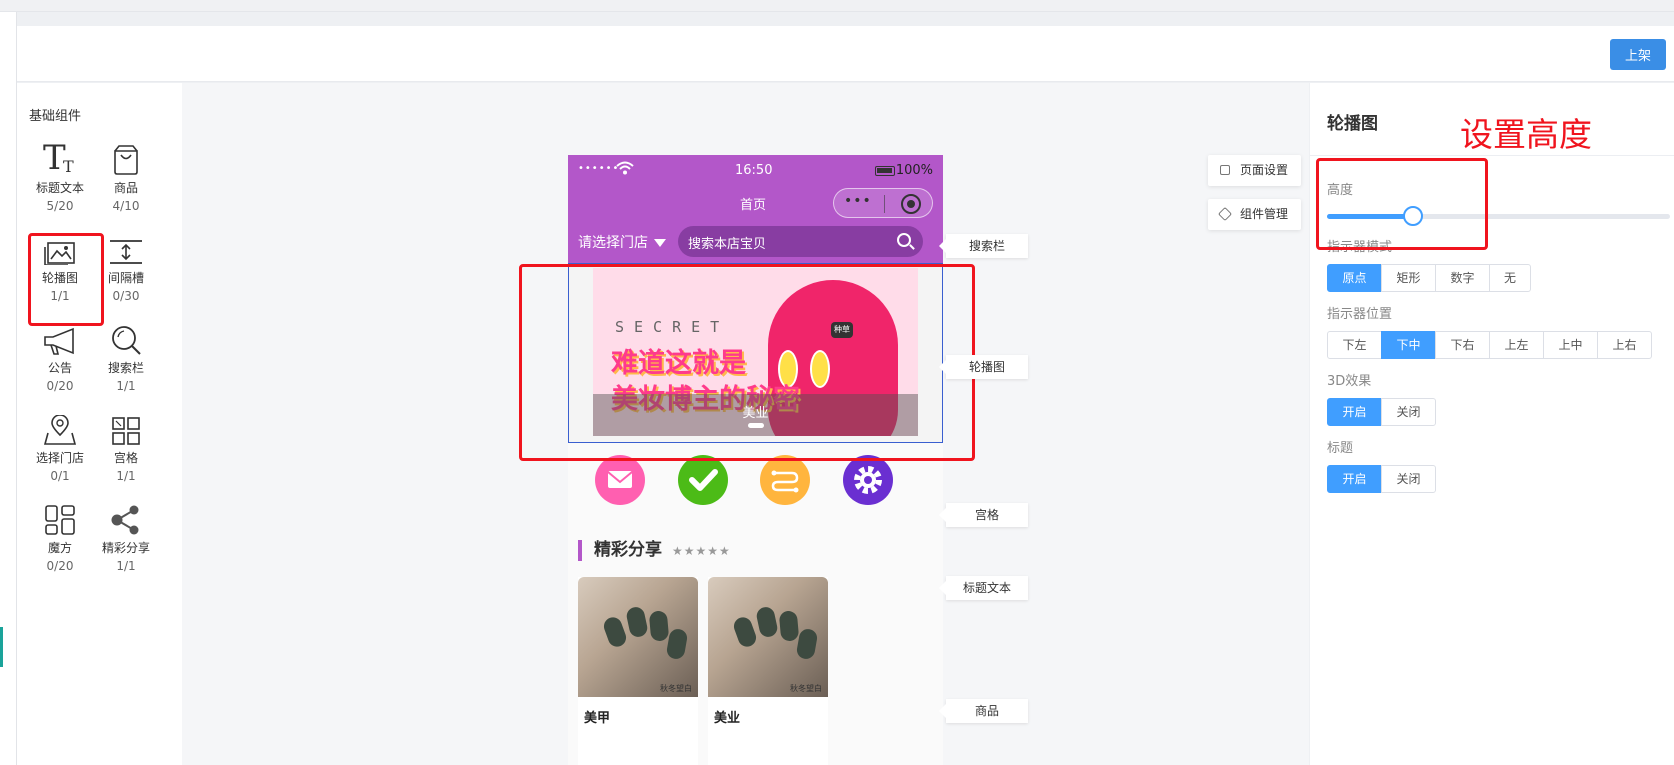  I want to click on indicator-pos-top-right: 上右, so click(1624, 345).